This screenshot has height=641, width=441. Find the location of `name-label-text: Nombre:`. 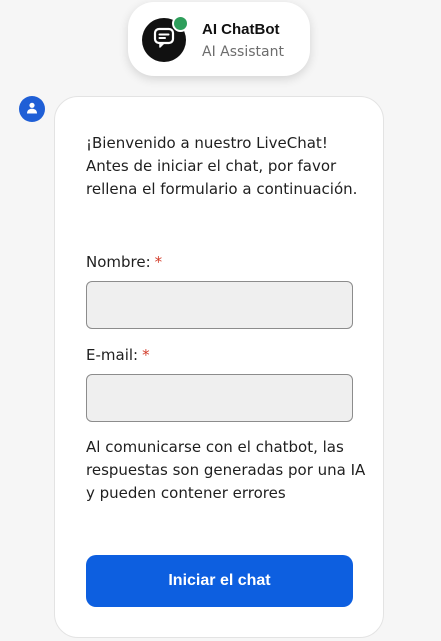

name-label-text: Nombre: is located at coordinates (118, 262).